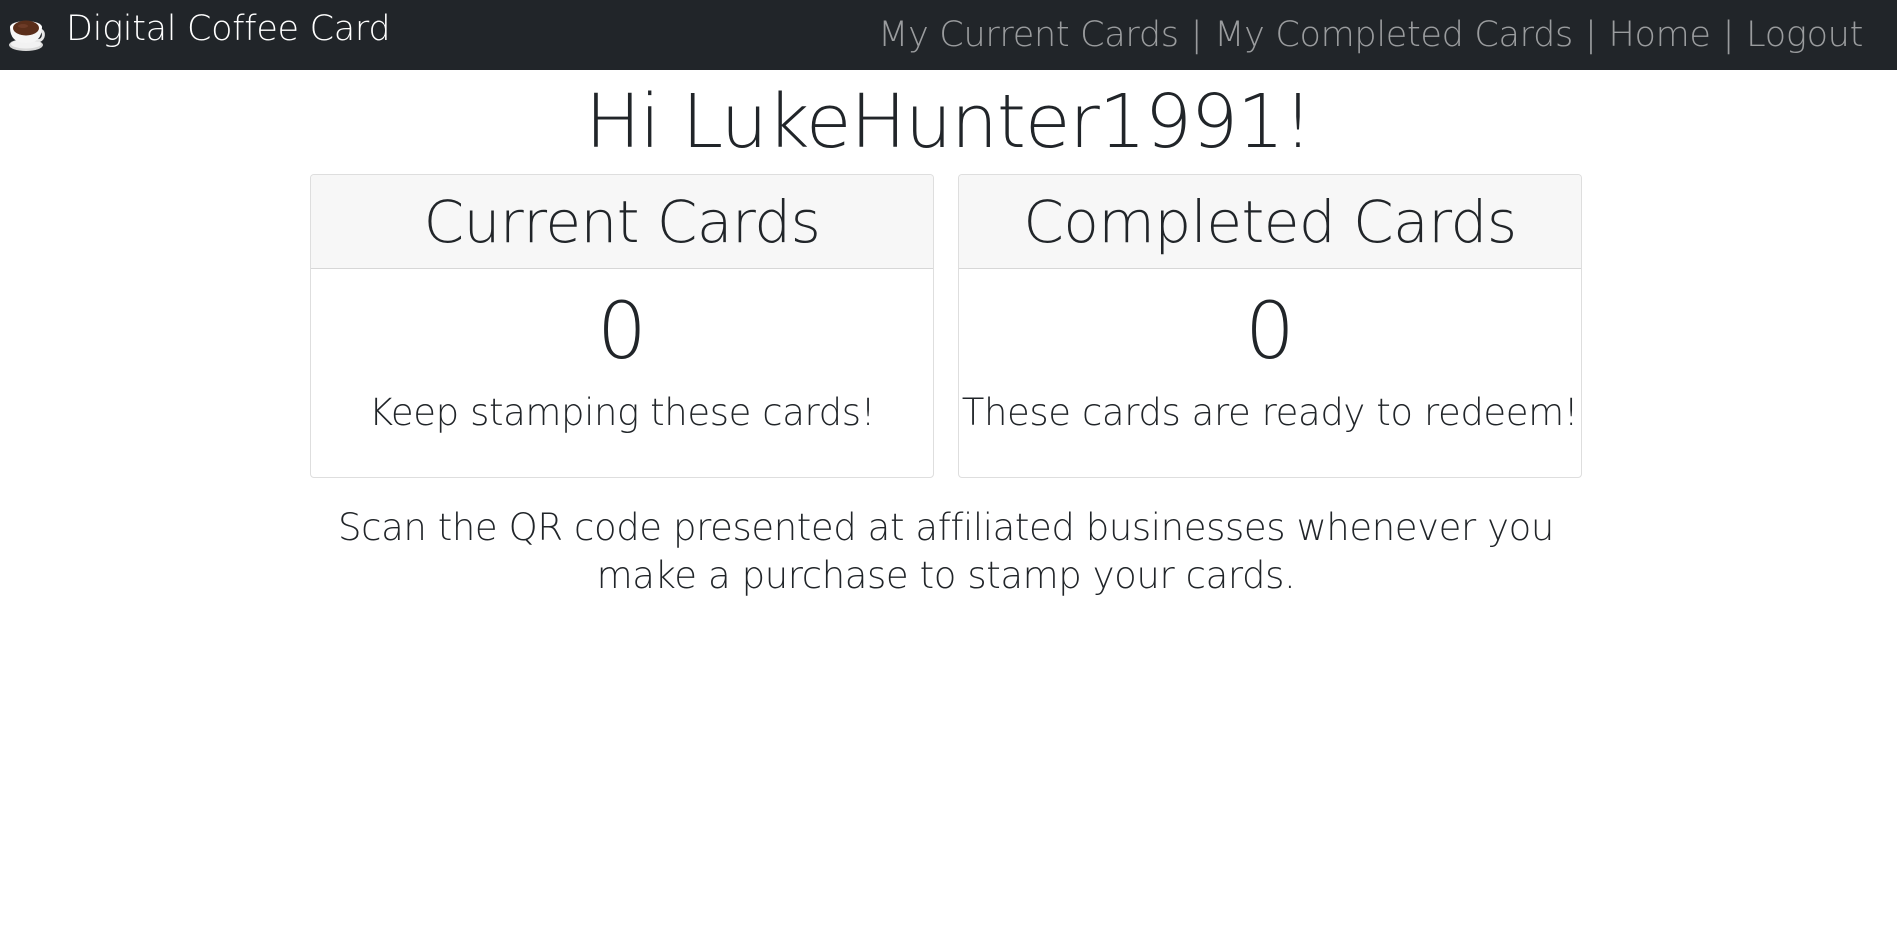 The image size is (1897, 927). What do you see at coordinates (949, 122) in the screenshot?
I see `page-title: Hi LukeHunter1991!` at bounding box center [949, 122].